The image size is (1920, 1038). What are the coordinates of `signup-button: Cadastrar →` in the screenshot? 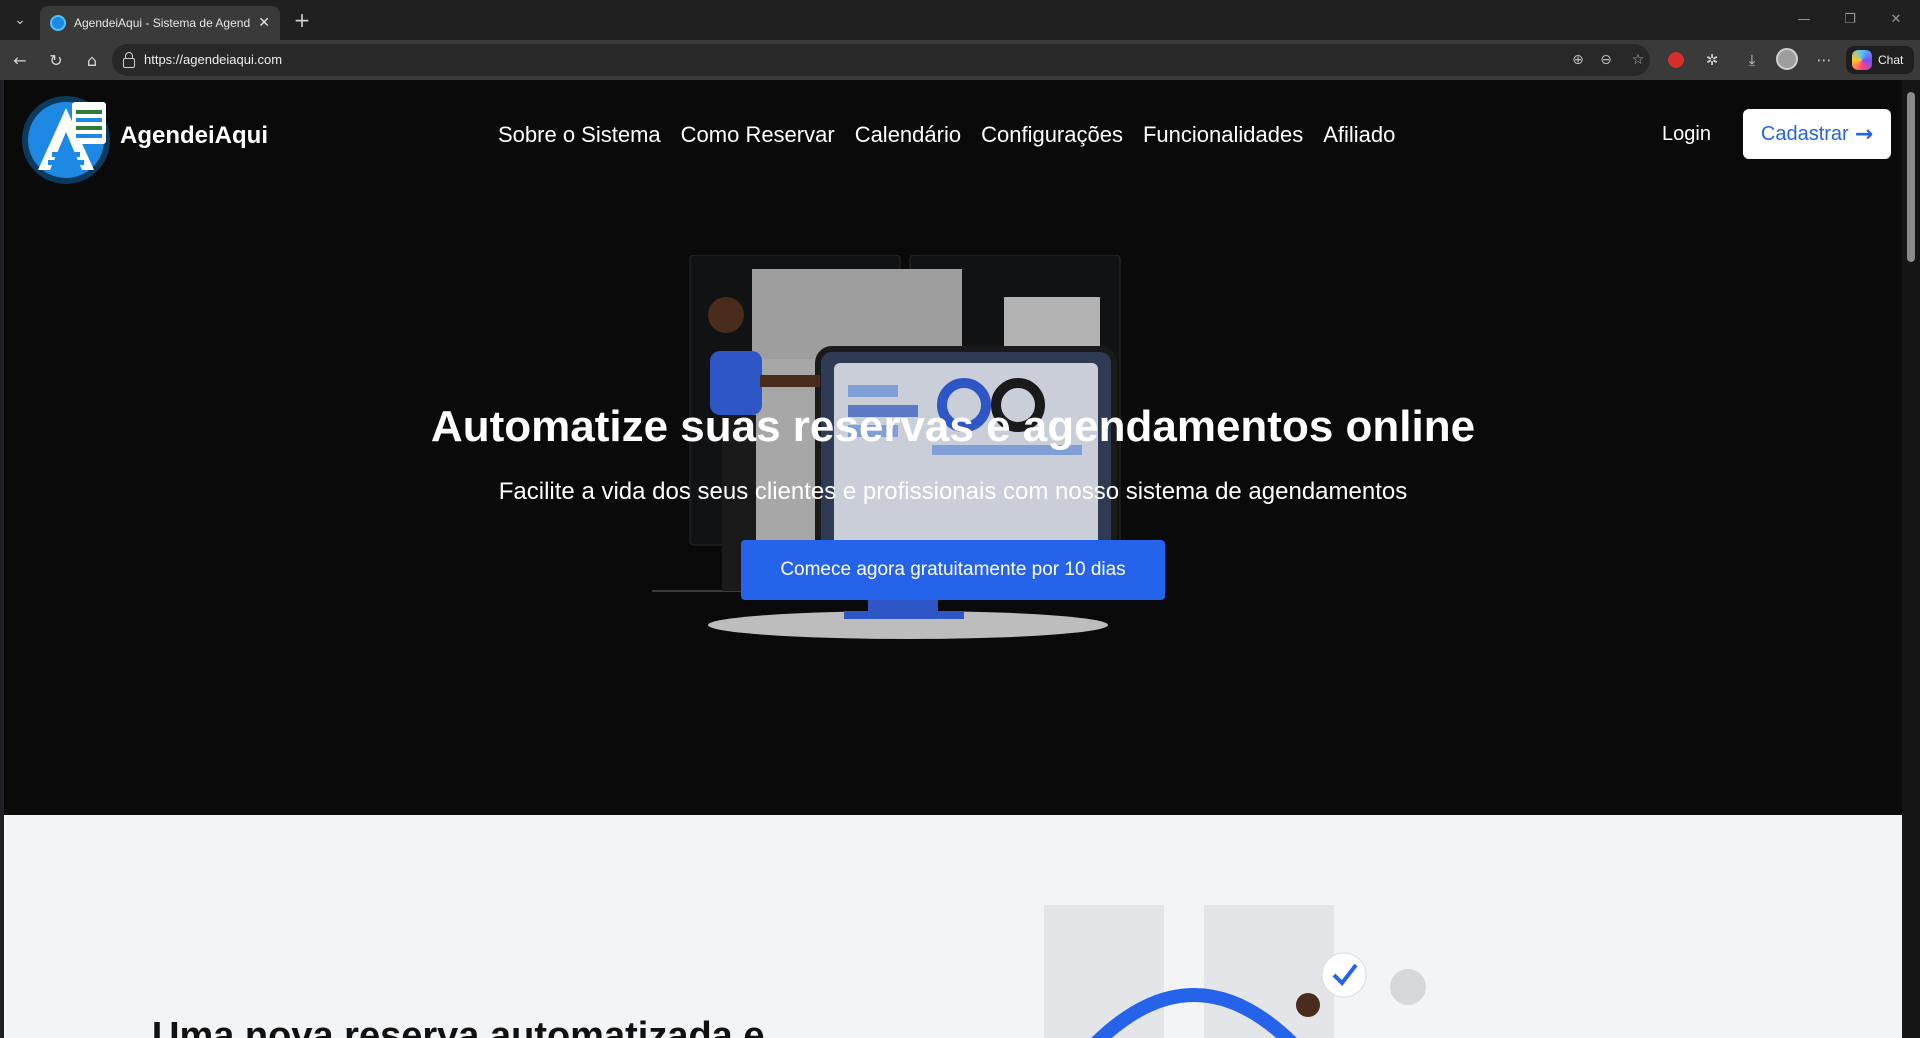 It's located at (1817, 134).